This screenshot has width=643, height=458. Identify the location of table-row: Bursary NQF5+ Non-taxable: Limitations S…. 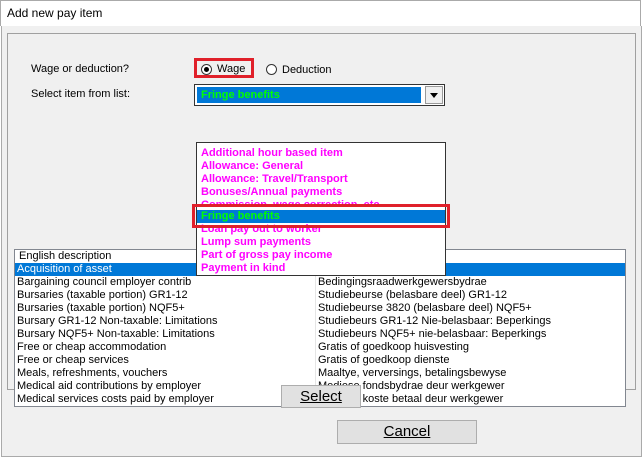
(320, 334).